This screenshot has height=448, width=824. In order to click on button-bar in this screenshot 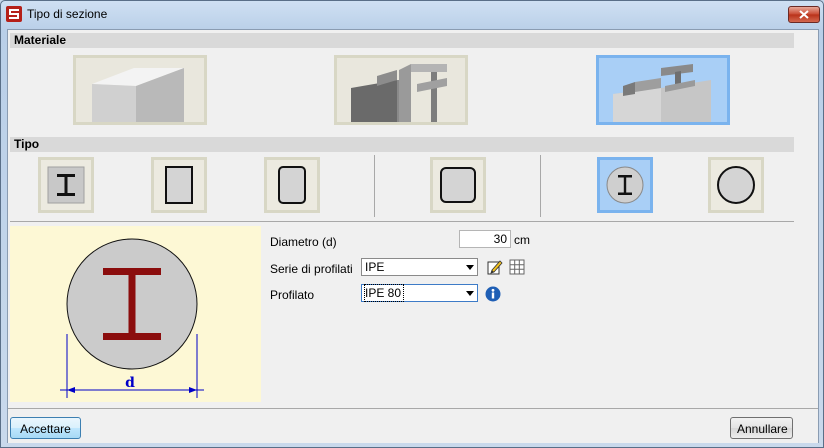, I will do `click(413, 425)`.